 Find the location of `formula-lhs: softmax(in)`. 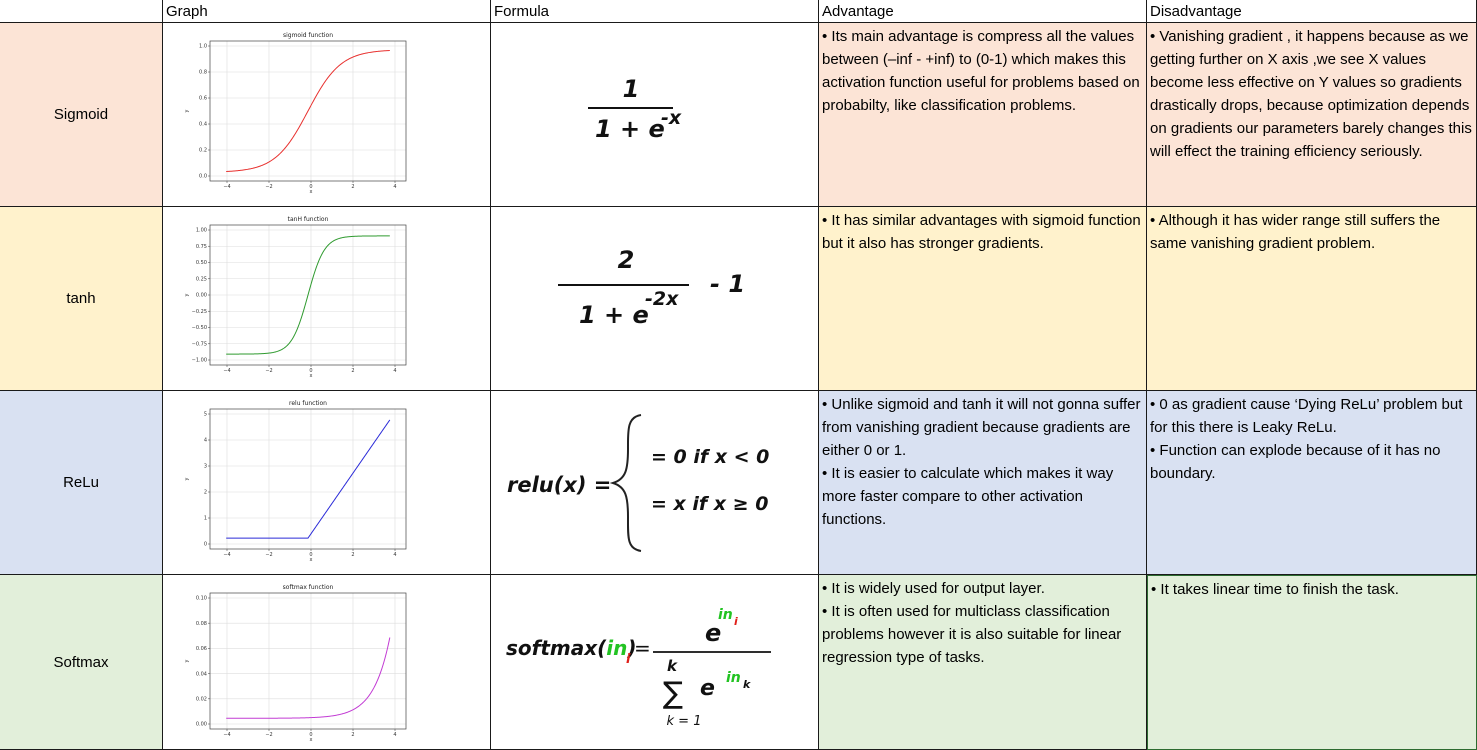

formula-lhs: softmax(in) is located at coordinates (571, 648).